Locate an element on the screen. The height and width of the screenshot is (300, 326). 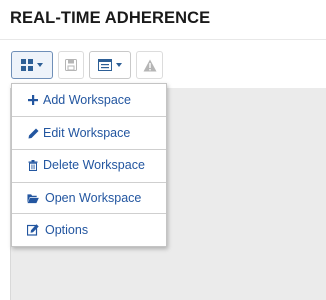
save-icon is located at coordinates (71, 65).